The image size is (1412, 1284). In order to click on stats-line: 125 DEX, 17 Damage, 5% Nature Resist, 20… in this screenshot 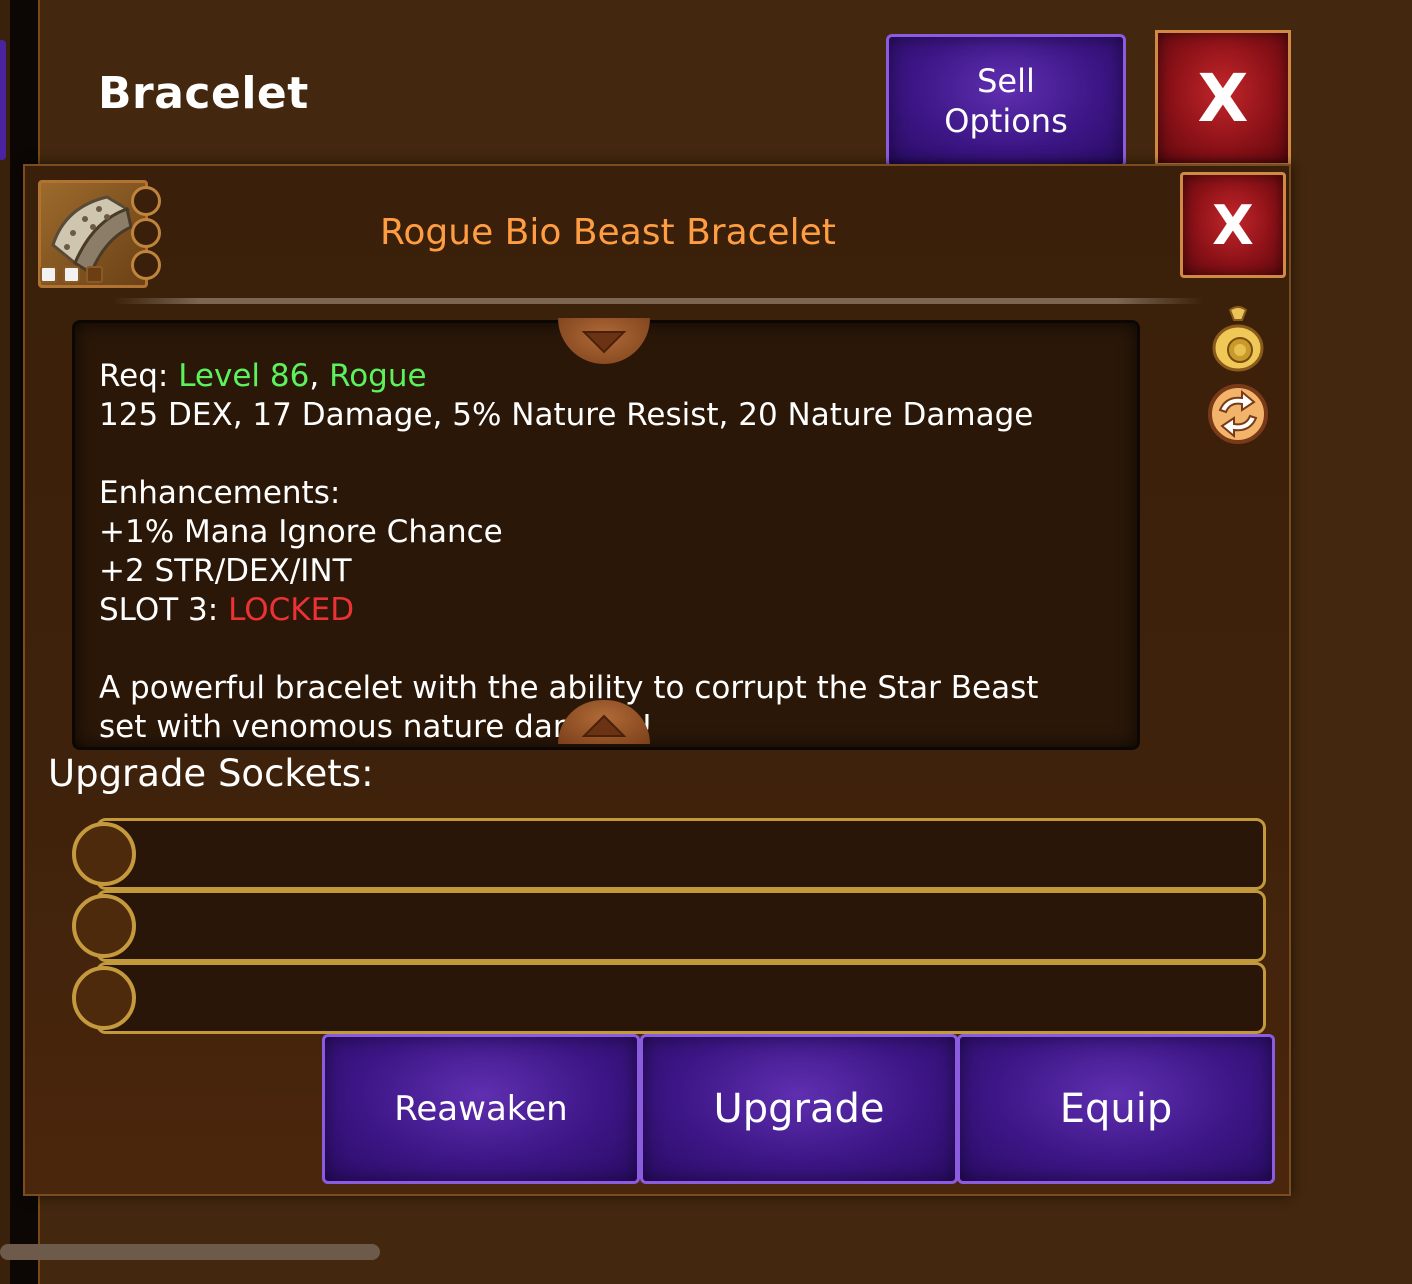, I will do `click(566, 415)`.